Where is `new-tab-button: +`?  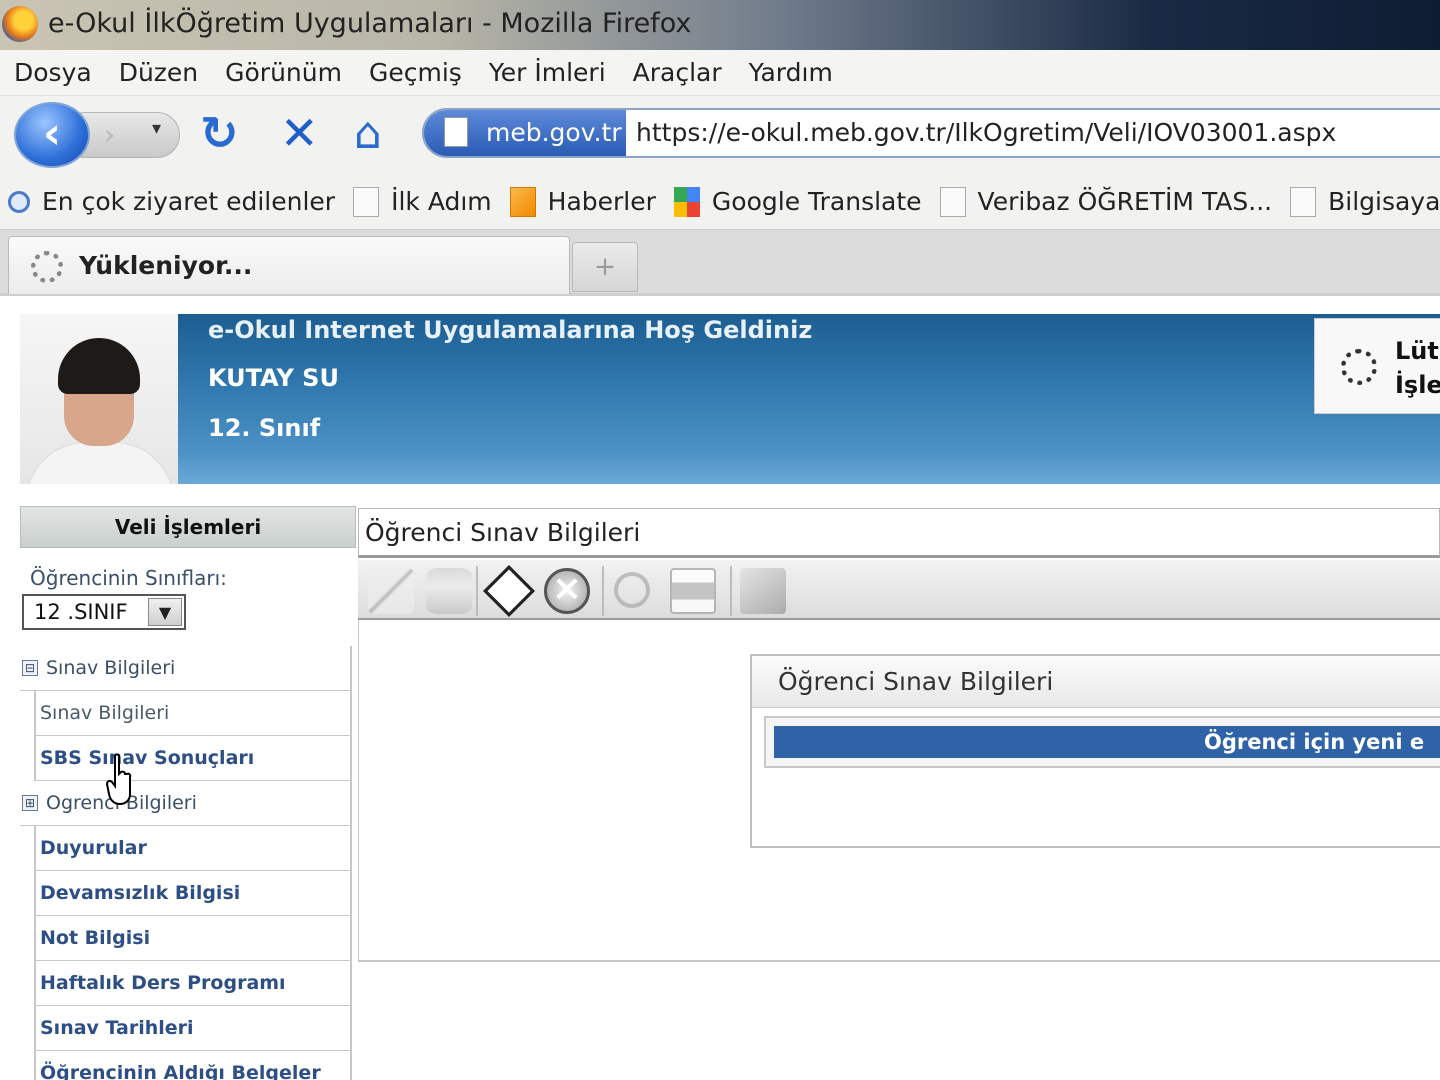
new-tab-button: + is located at coordinates (605, 267).